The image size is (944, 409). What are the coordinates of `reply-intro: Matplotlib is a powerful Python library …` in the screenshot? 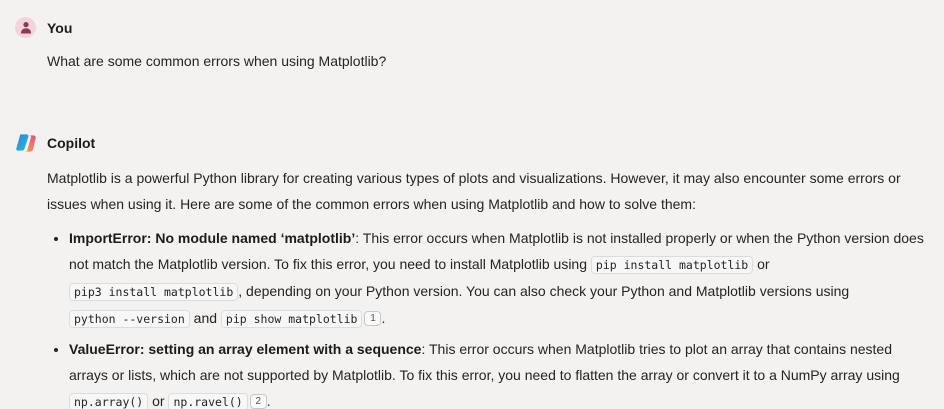 It's located at (474, 191).